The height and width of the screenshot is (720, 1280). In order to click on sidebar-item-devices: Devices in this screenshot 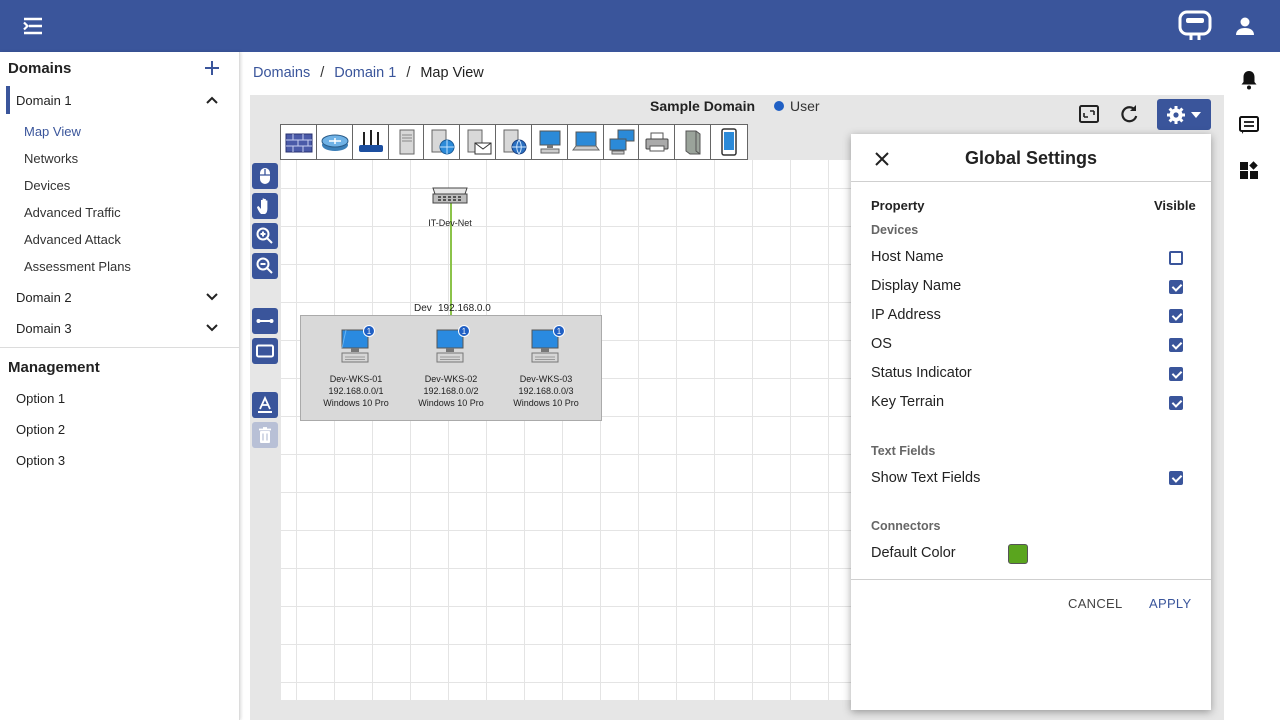, I will do `click(47, 185)`.